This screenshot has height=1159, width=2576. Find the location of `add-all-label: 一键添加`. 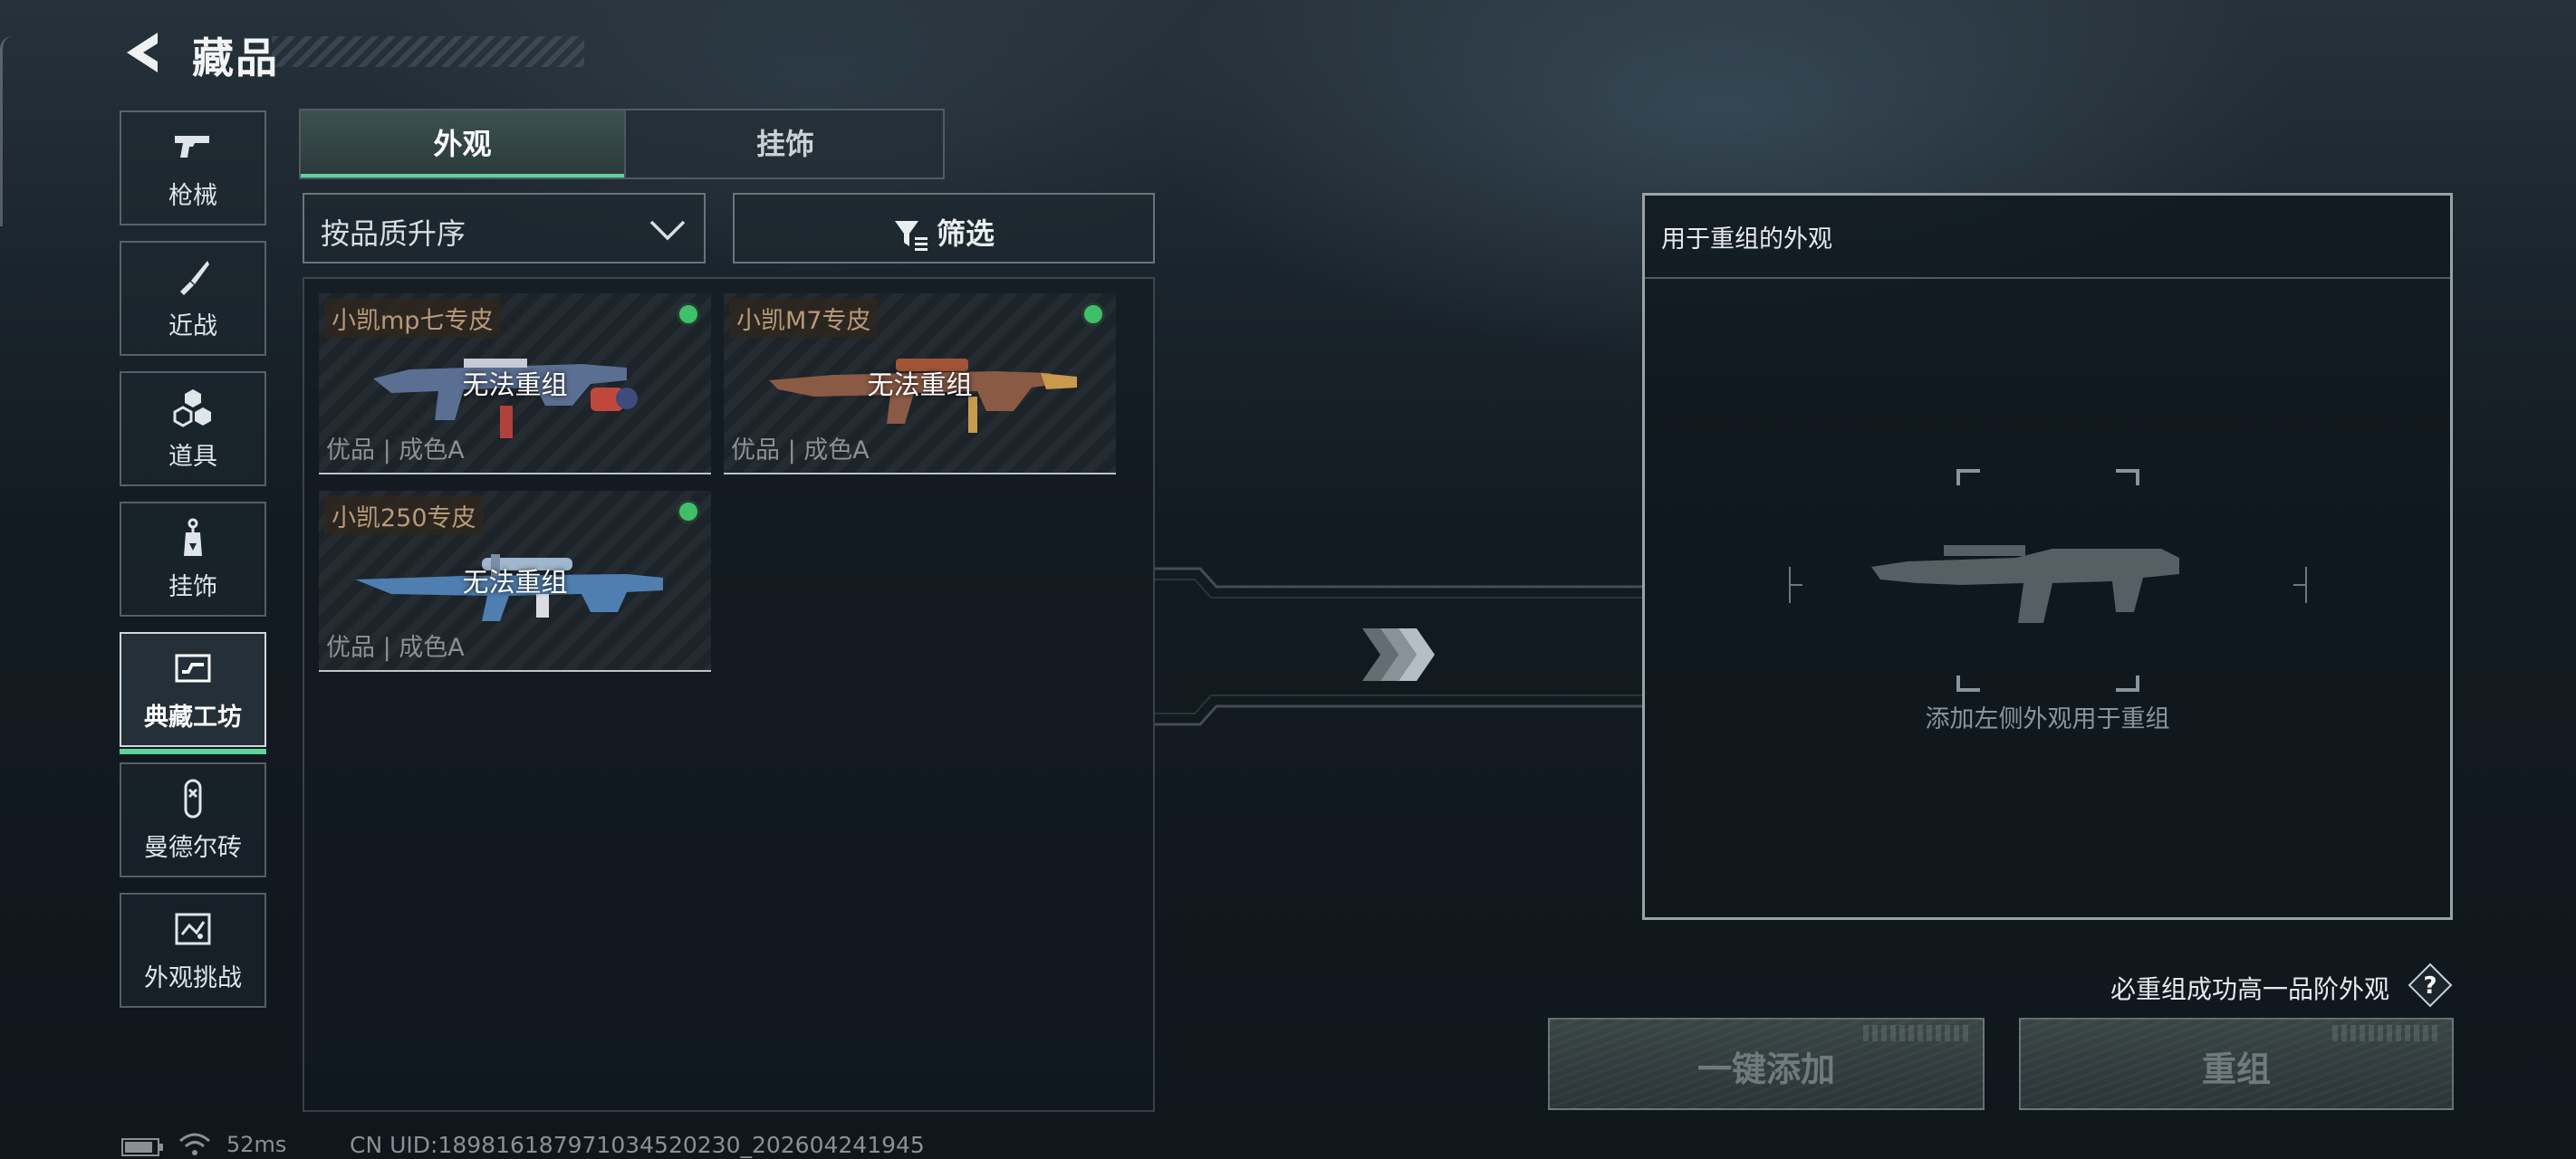

add-all-label: 一键添加 is located at coordinates (1766, 1069).